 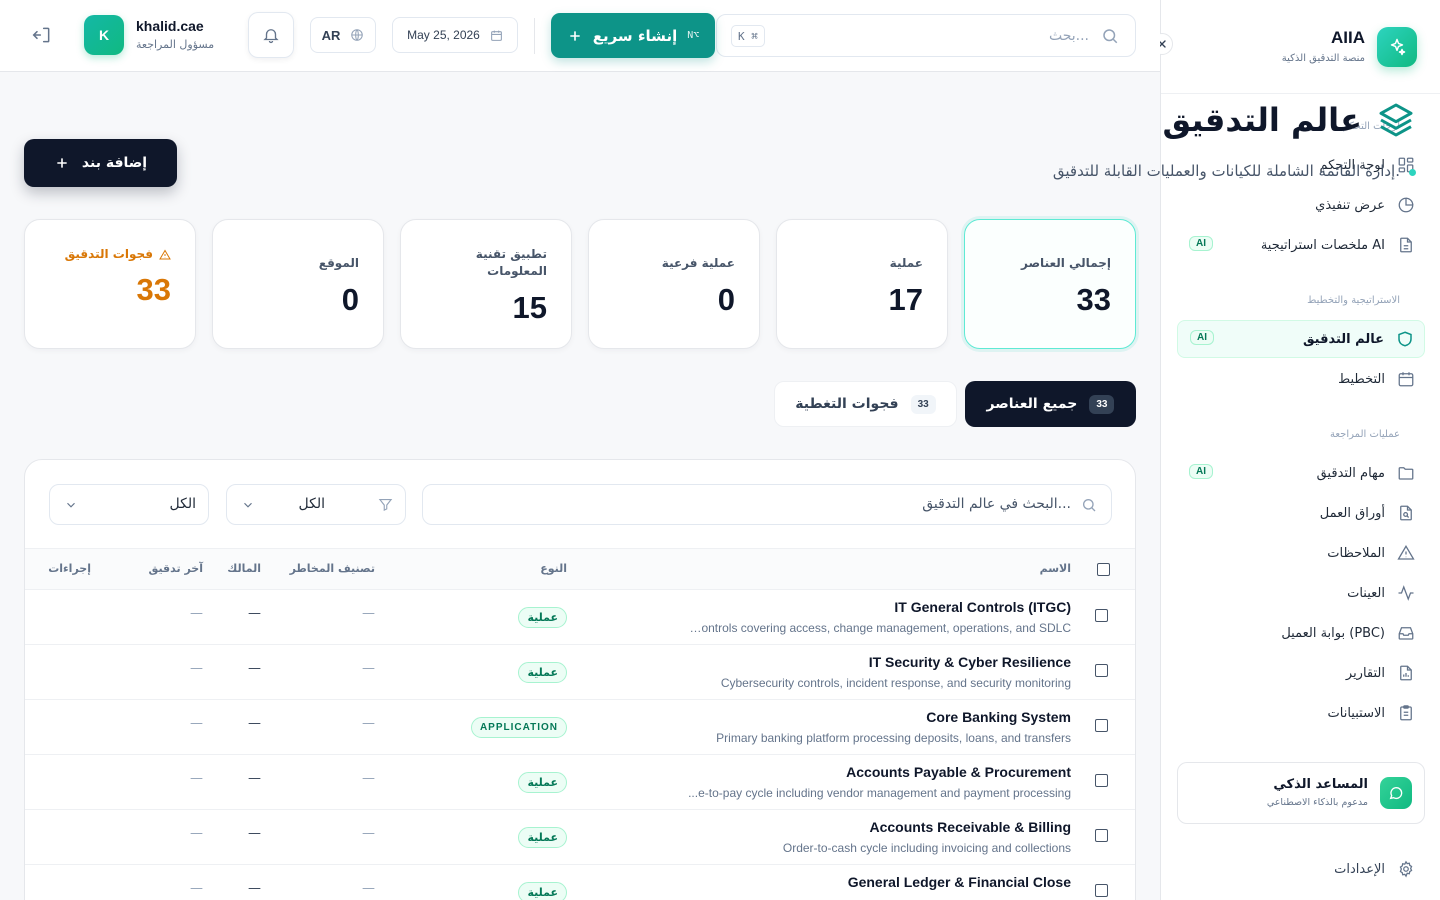 What do you see at coordinates (1301, 339) in the screenshot?
I see `sidebar-item-audit-universe: AI عالم التدقيق` at bounding box center [1301, 339].